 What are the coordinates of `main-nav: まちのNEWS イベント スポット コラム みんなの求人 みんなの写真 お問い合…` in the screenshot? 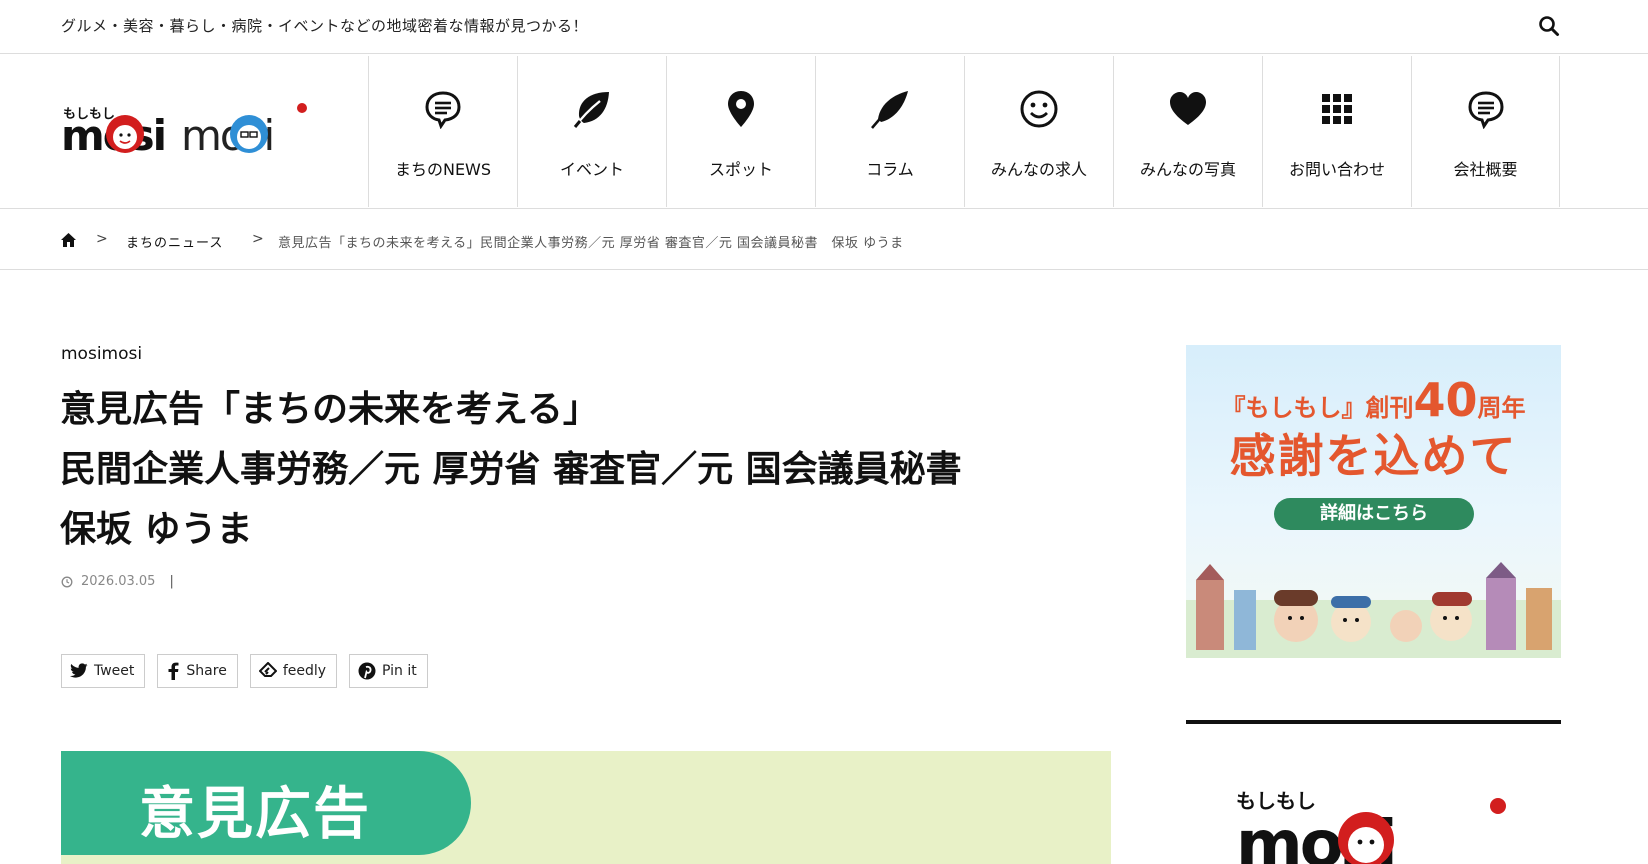 It's located at (964, 131).